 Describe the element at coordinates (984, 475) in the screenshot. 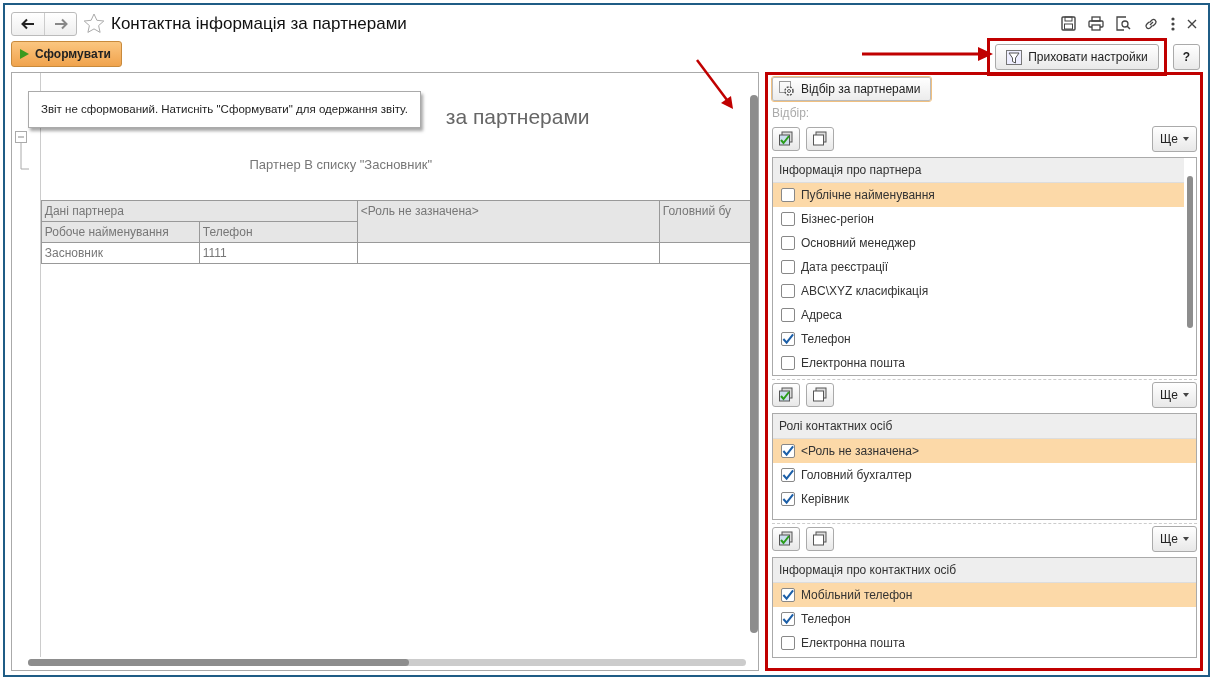

I see `list-row: Головний бухгалтер` at that location.